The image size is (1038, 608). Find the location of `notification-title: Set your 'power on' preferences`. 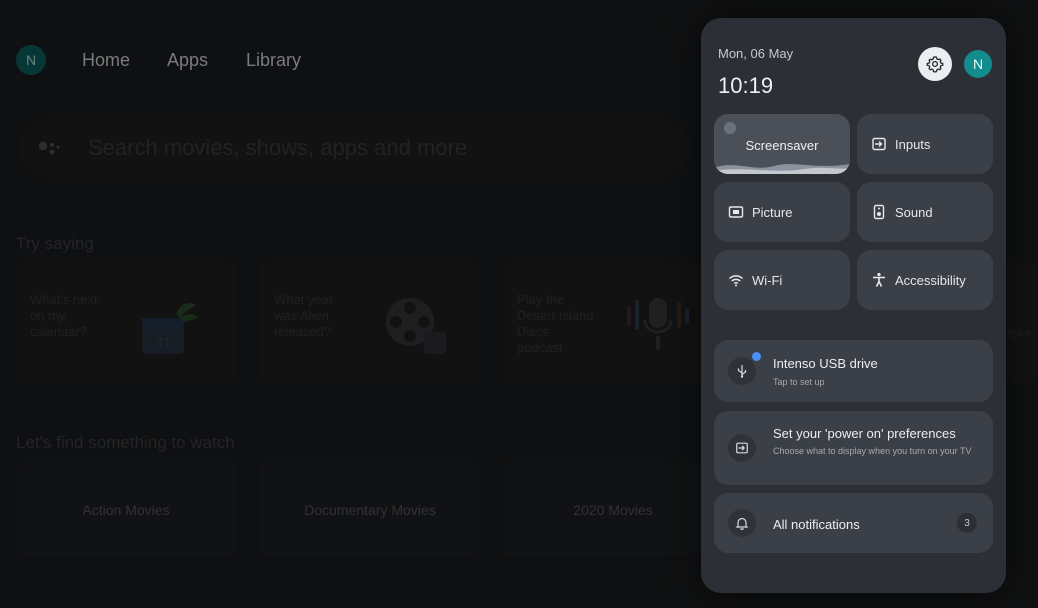

notification-title: Set your 'power on' preferences is located at coordinates (864, 433).